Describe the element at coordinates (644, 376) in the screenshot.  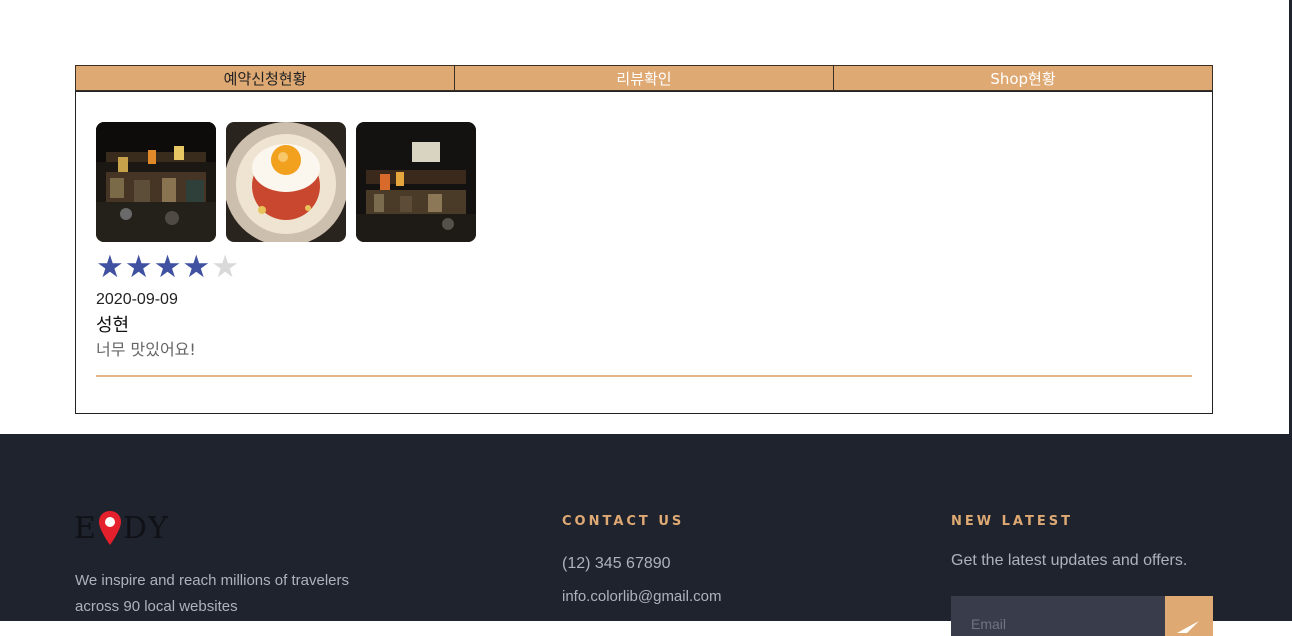
I see `review-divider` at that location.